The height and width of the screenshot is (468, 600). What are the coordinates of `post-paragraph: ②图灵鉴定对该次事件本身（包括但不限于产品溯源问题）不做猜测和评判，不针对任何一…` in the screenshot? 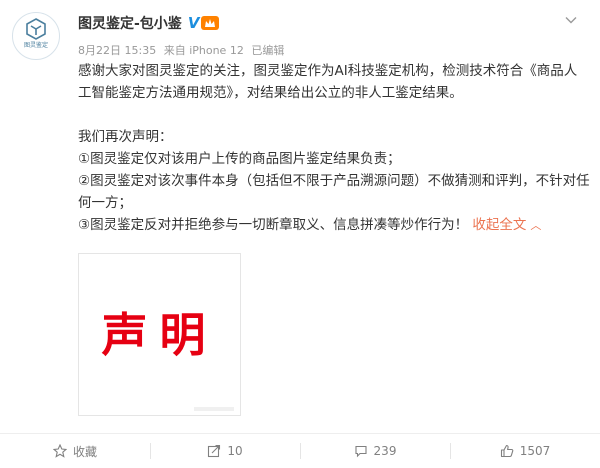 It's located at (334, 192).